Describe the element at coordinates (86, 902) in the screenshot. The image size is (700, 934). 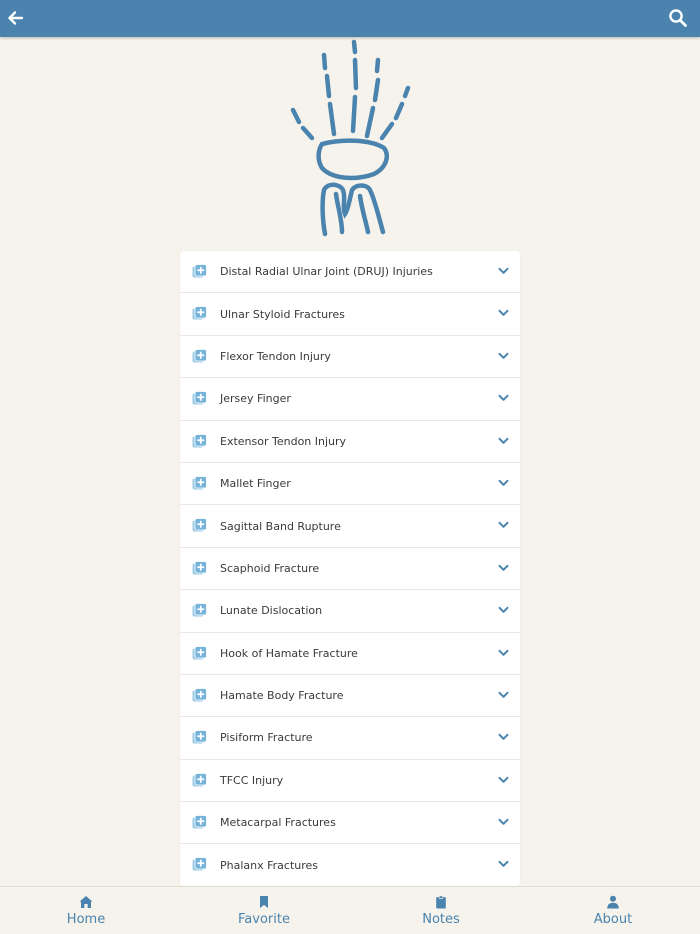
I see `home-icon` at that location.